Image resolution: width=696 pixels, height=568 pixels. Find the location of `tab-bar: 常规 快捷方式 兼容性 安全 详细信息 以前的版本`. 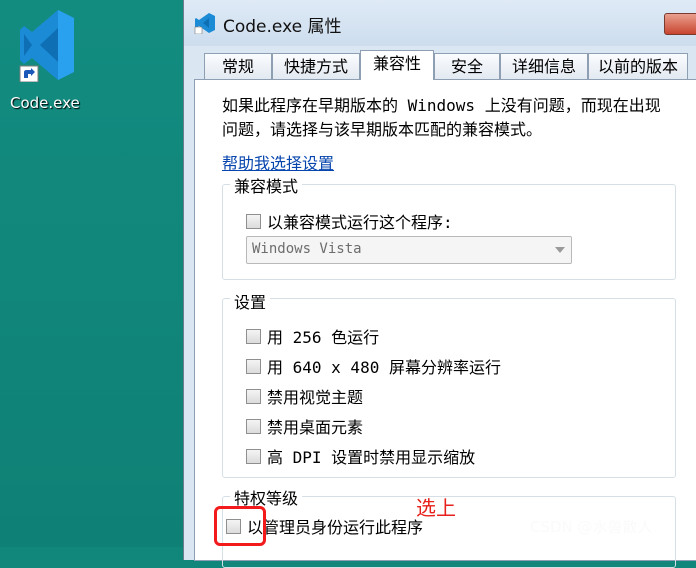

tab-bar: 常规 快捷方式 兼容性 安全 详细信息 以前的版本 is located at coordinates (445, 65).